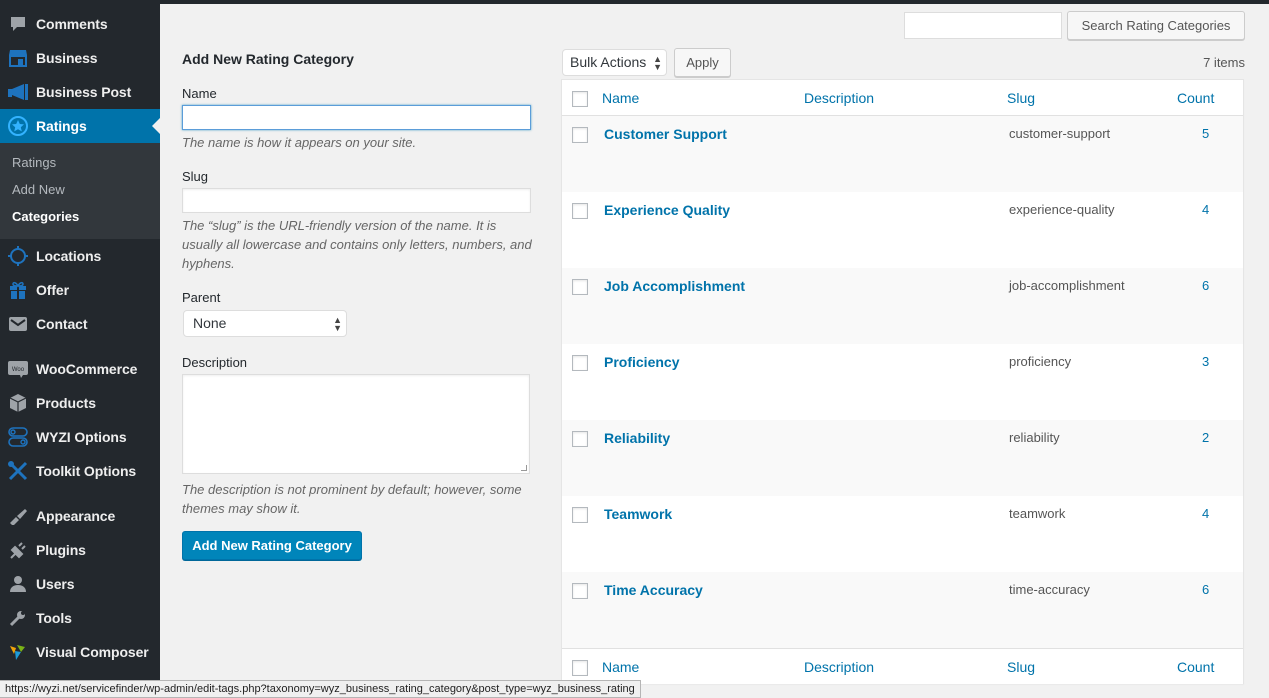  I want to click on category-slug: job-accomplishment, so click(1067, 285).